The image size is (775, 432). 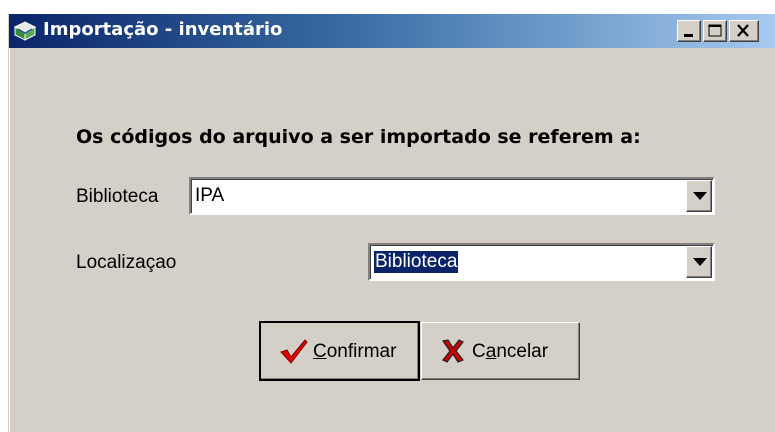 What do you see at coordinates (541, 262) in the screenshot?
I see `localizacao-combobox: Biblioteca` at bounding box center [541, 262].